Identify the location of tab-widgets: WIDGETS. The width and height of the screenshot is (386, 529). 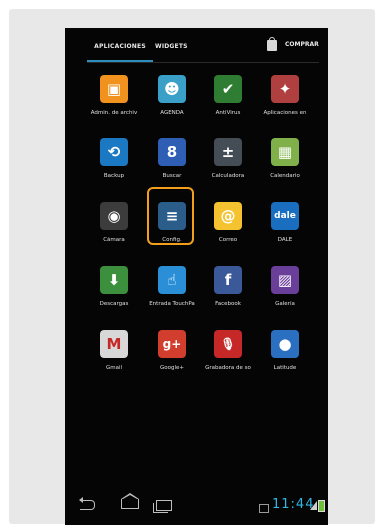
(171, 45).